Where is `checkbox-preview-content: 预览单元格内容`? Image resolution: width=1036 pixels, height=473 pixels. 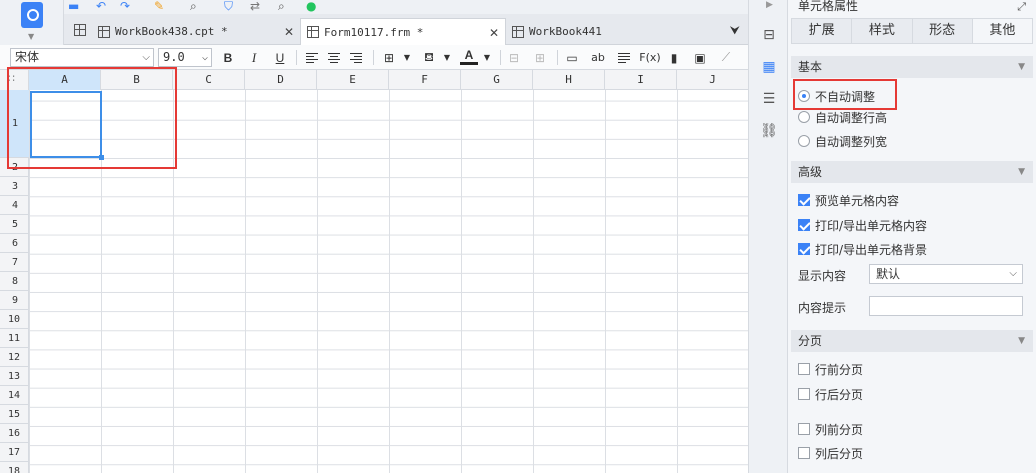 checkbox-preview-content: 预览单元格内容 is located at coordinates (848, 200).